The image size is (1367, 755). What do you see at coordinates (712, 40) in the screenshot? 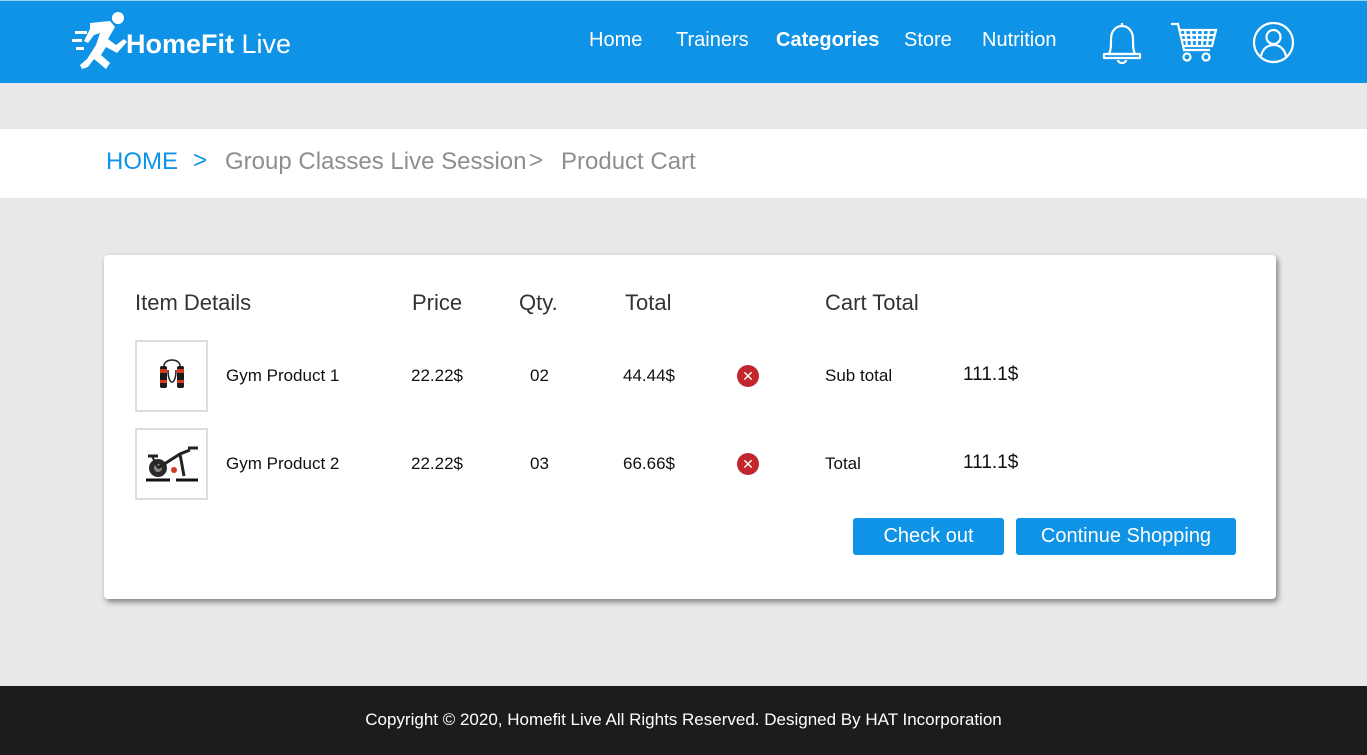
I see `nav-item-trainers: Trainers` at bounding box center [712, 40].